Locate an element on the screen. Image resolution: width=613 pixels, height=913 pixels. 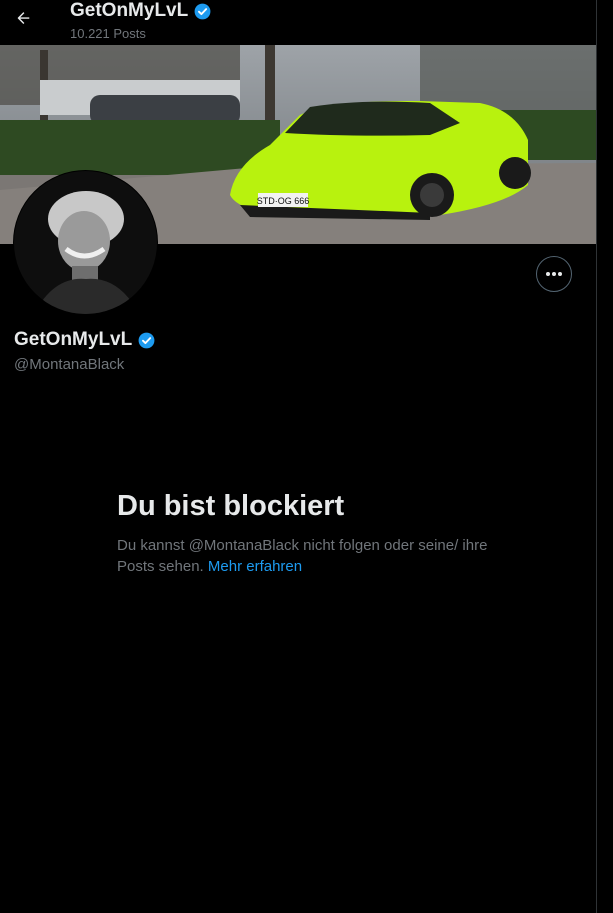
blocked-title: Du bist blockiert is located at coordinates (231, 506).